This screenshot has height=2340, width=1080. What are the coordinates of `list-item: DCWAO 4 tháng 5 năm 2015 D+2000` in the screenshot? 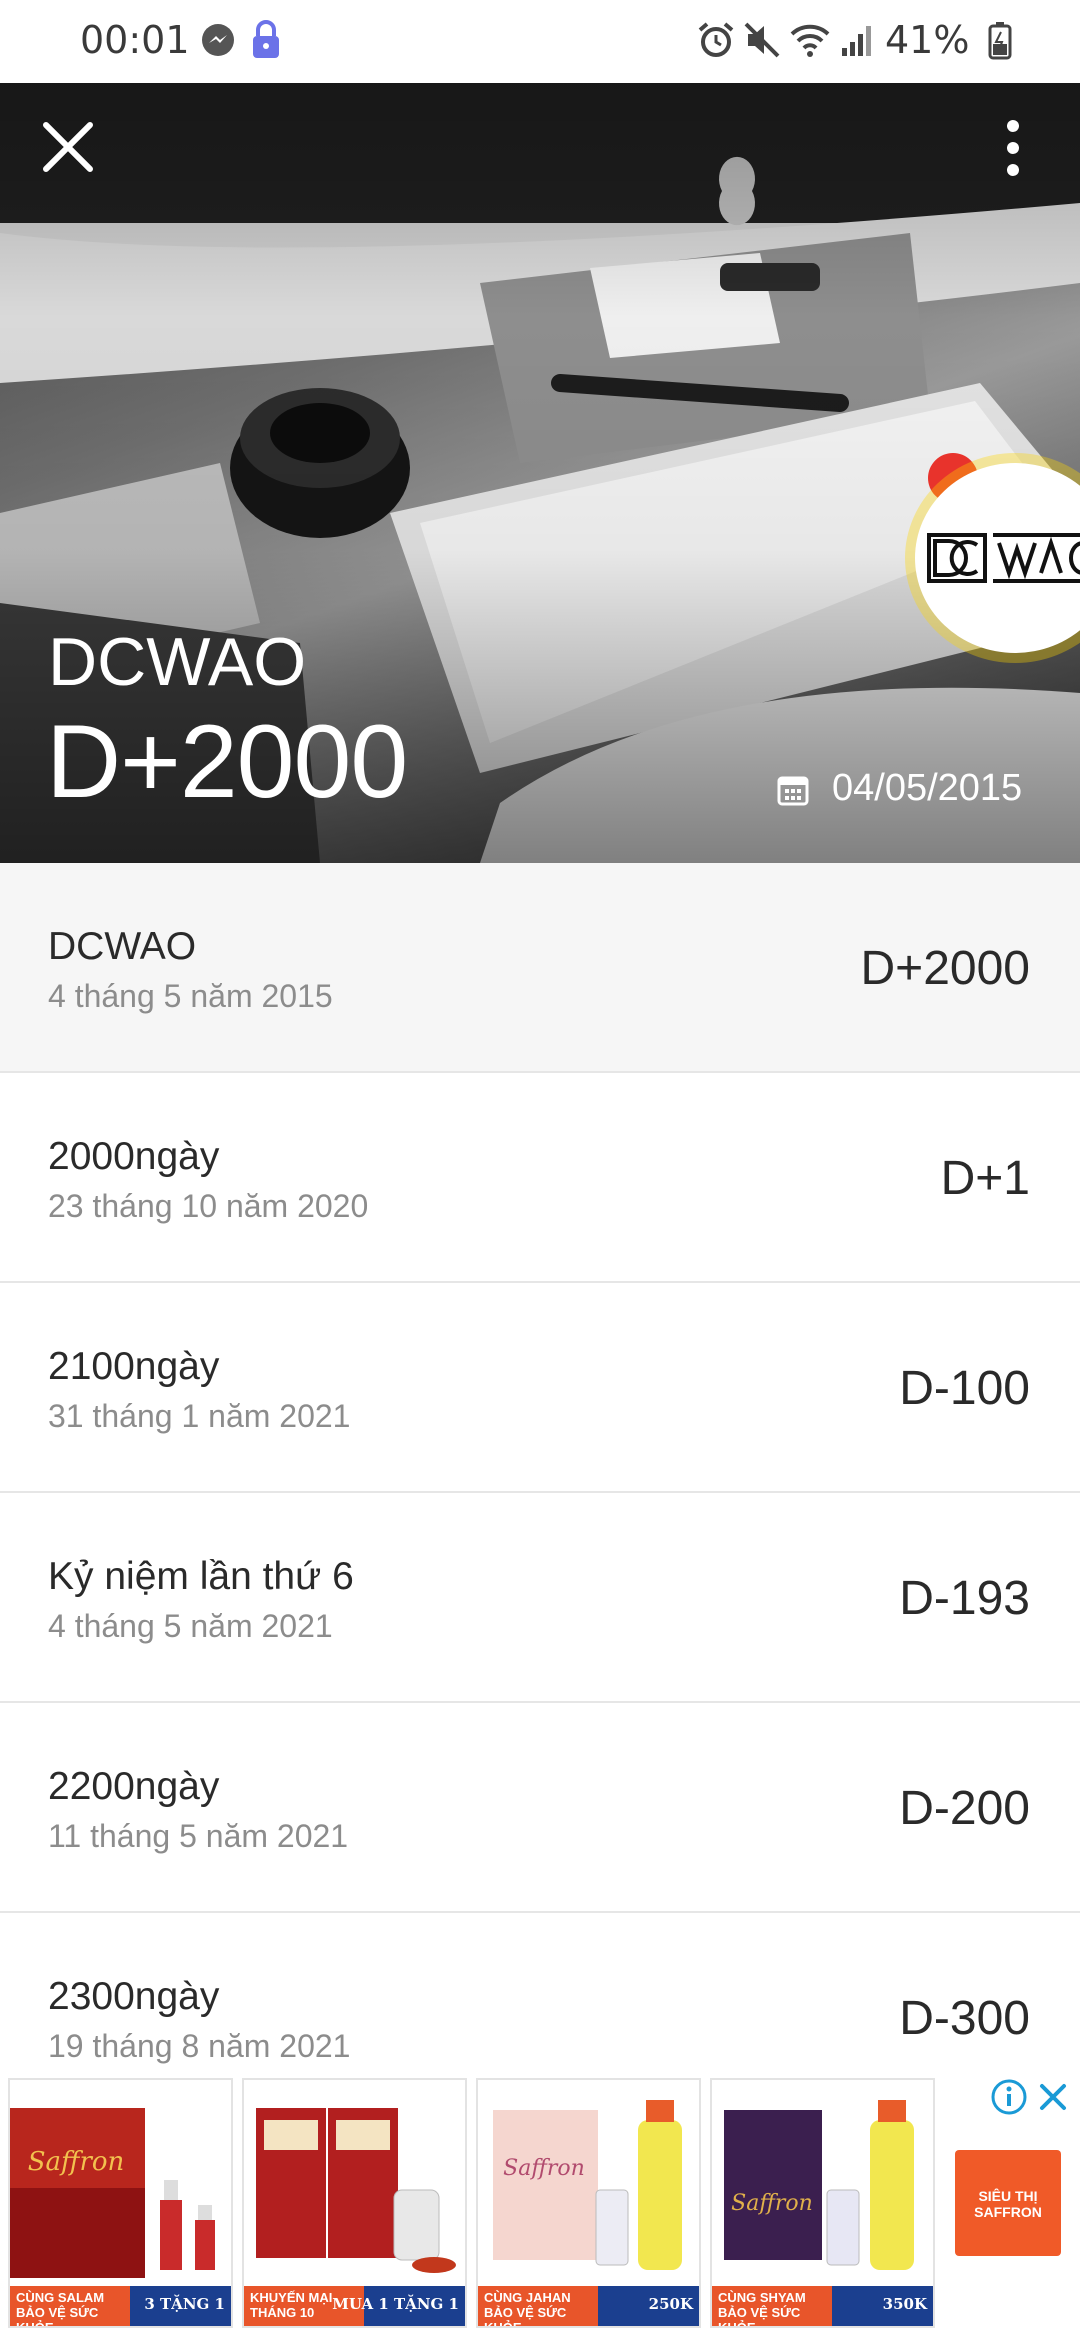 It's located at (540, 968).